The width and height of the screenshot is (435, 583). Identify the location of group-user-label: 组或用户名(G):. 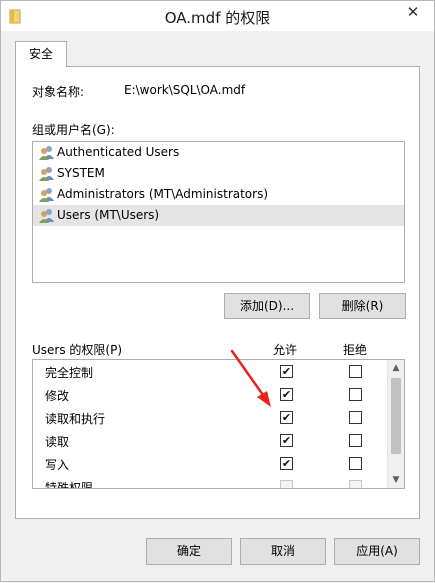
(73, 130).